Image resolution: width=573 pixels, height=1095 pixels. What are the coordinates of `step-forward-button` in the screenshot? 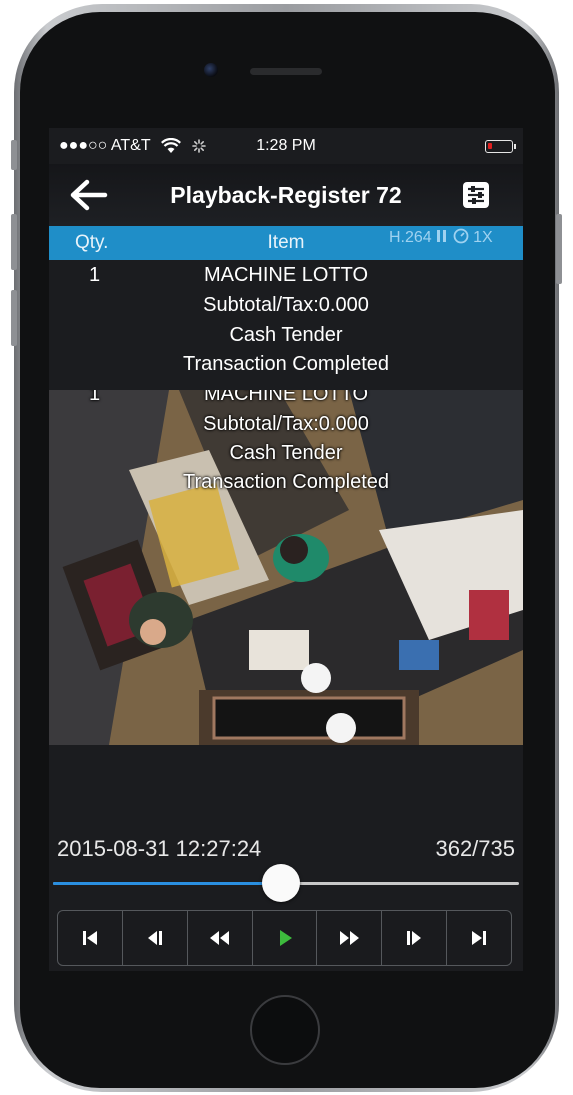 It's located at (415, 938).